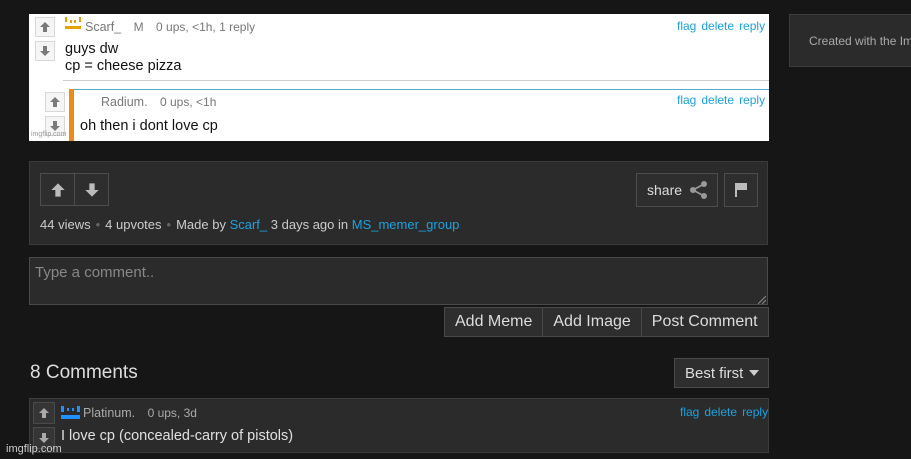 This screenshot has height=459, width=911. Describe the element at coordinates (65, 224) in the screenshot. I see `views-count: 44 views` at that location.